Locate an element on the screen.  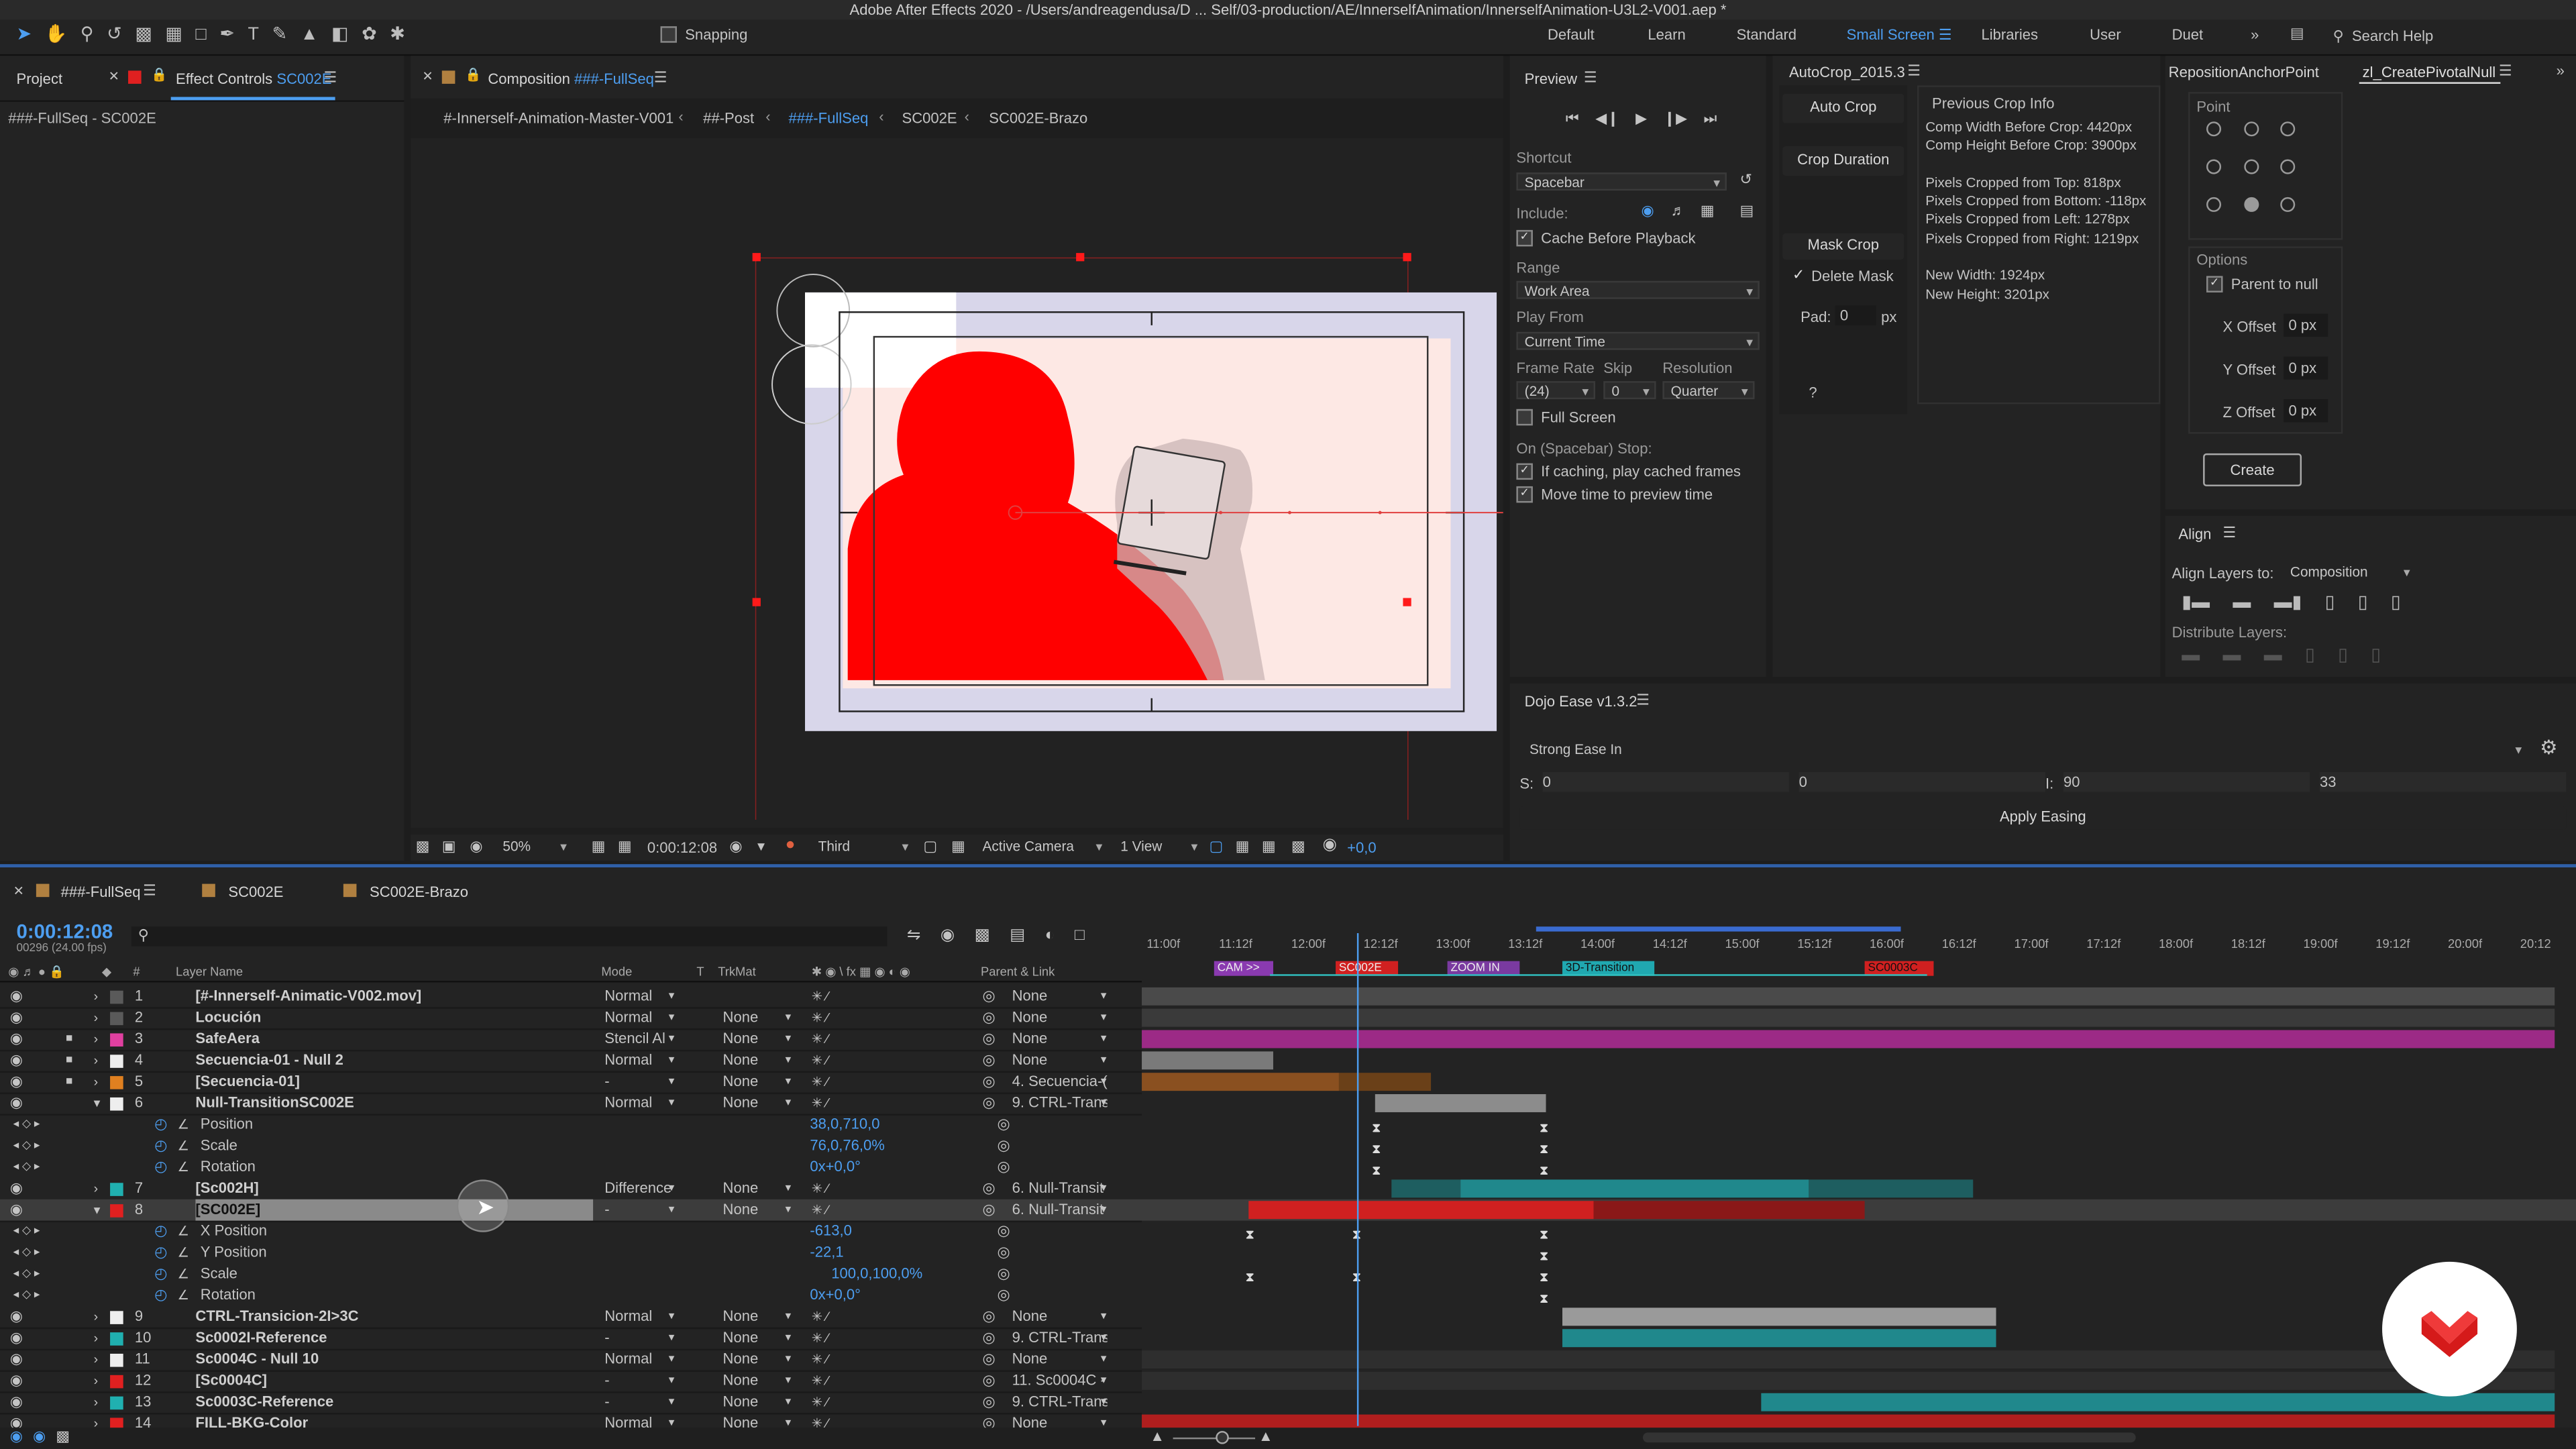
close-icon: ✕ is located at coordinates (114, 76).